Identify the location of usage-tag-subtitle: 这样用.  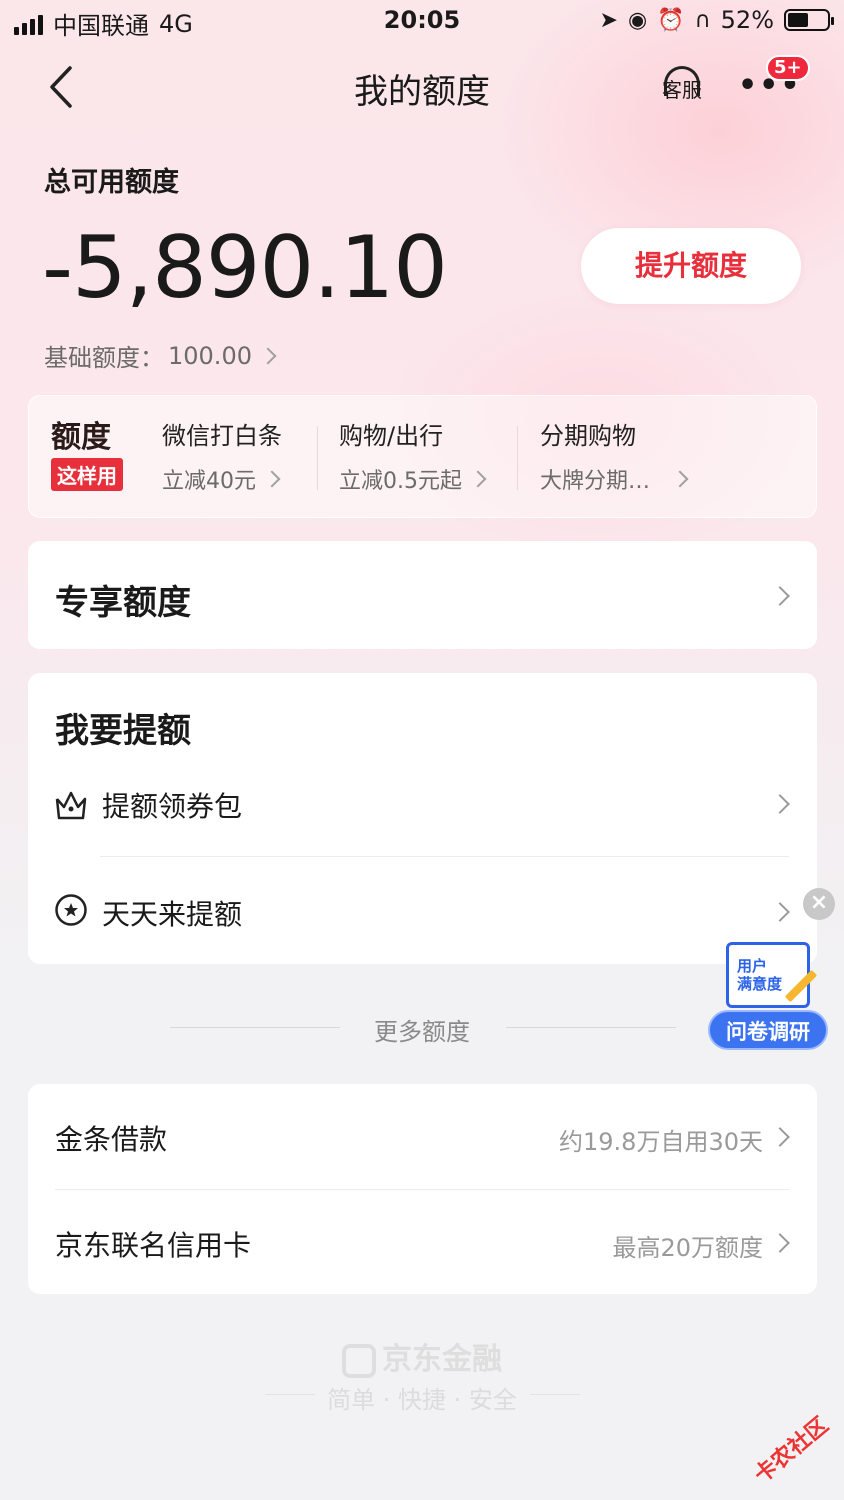
(87, 474).